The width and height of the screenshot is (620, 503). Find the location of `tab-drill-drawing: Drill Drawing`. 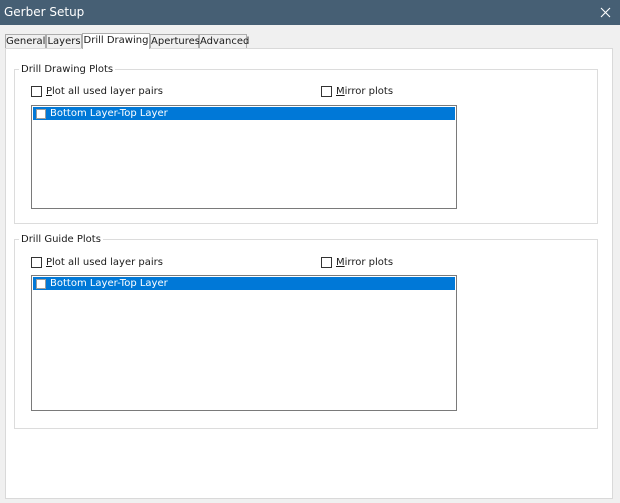

tab-drill-drawing: Drill Drawing is located at coordinates (116, 41).